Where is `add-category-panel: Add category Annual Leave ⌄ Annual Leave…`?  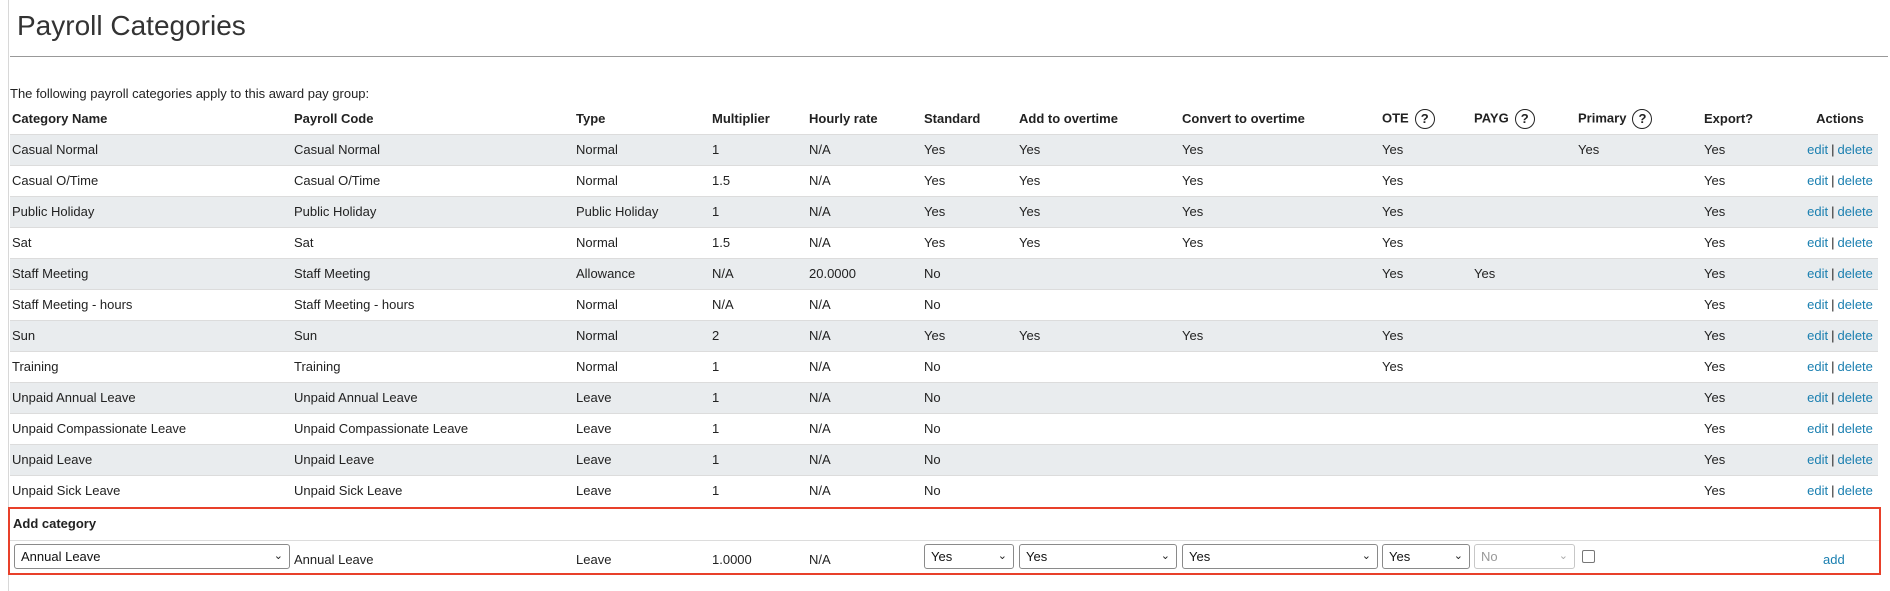
add-category-panel: Add category Annual Leave ⌄ Annual Leave… is located at coordinates (944, 541).